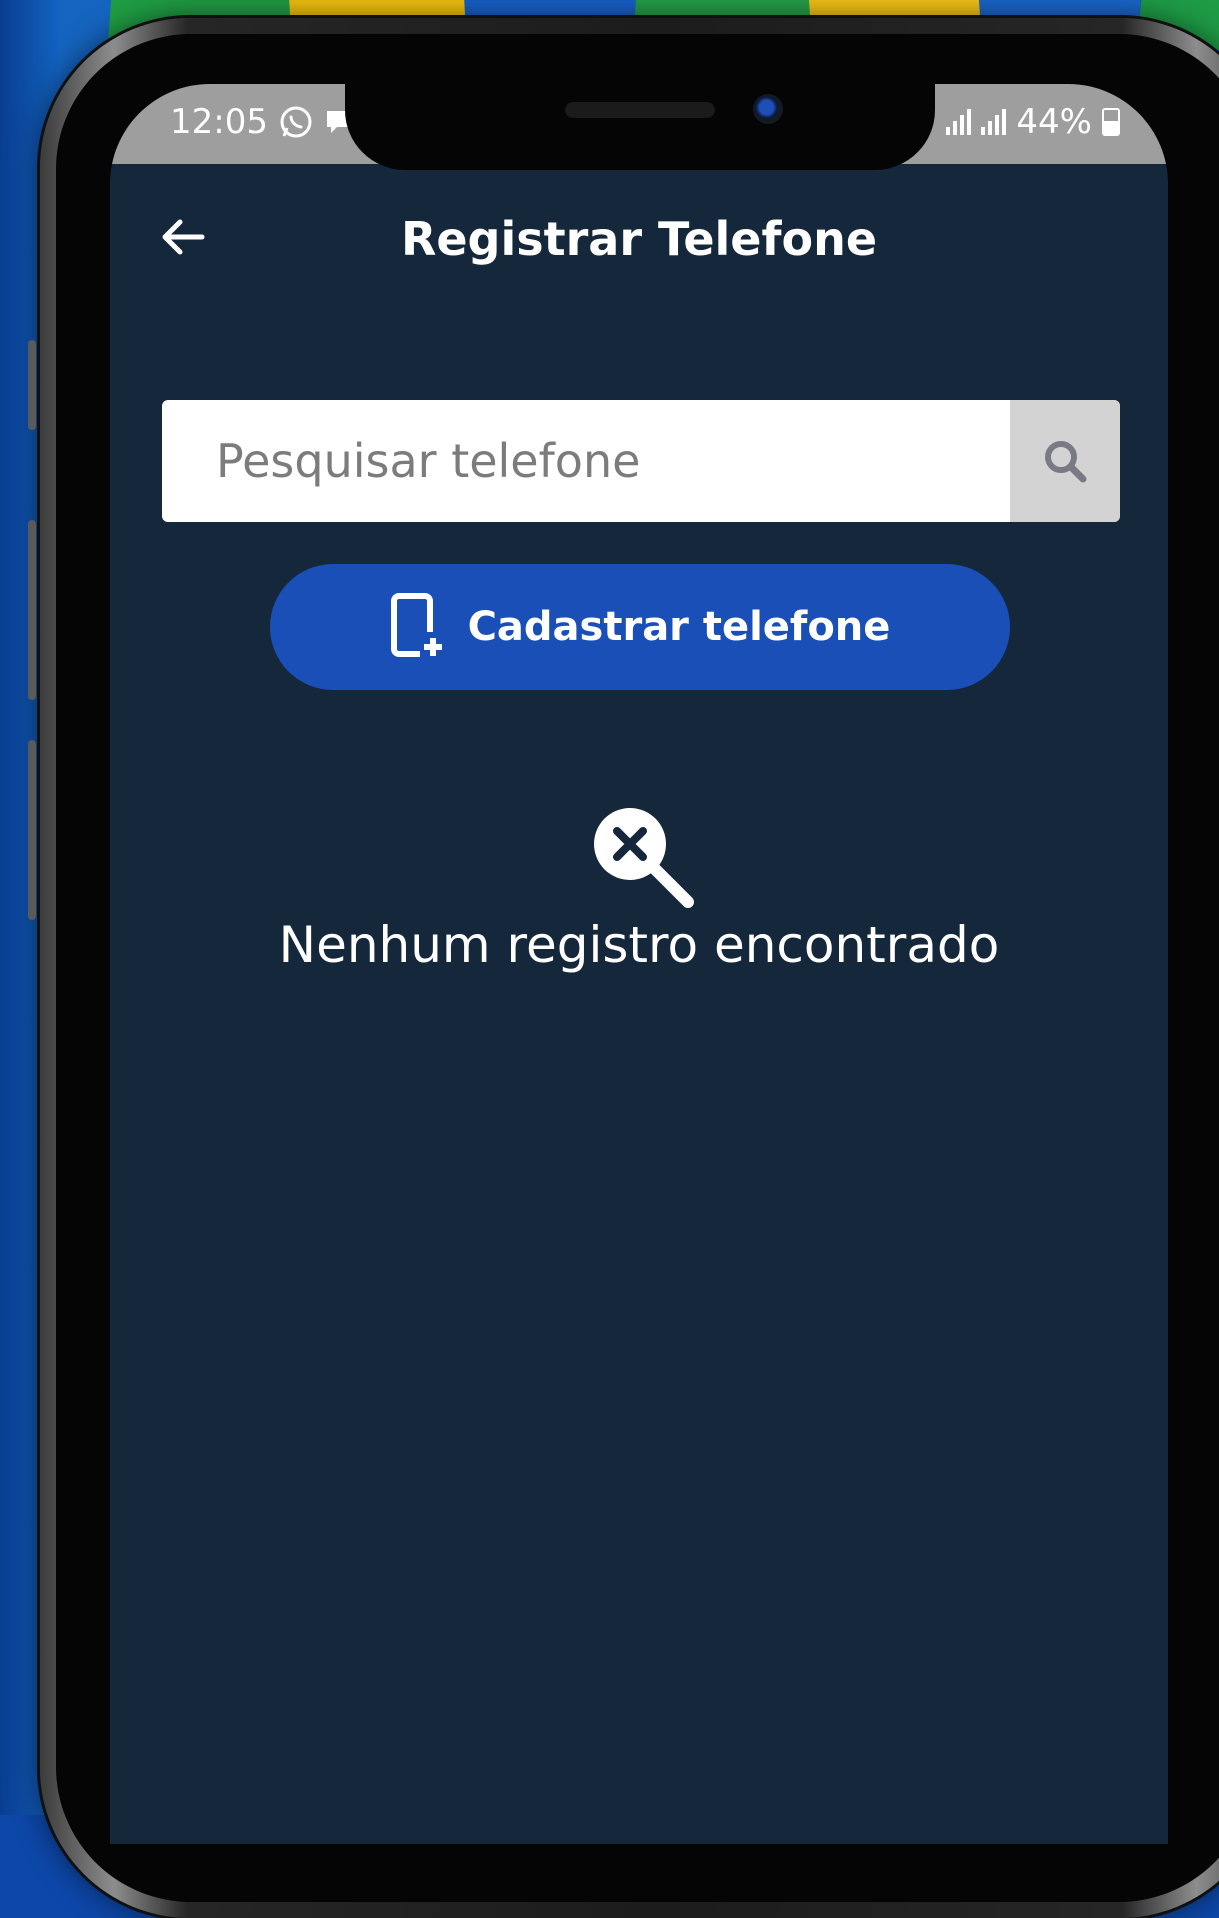  I want to click on page-title: Registrar Telefone, so click(639, 239).